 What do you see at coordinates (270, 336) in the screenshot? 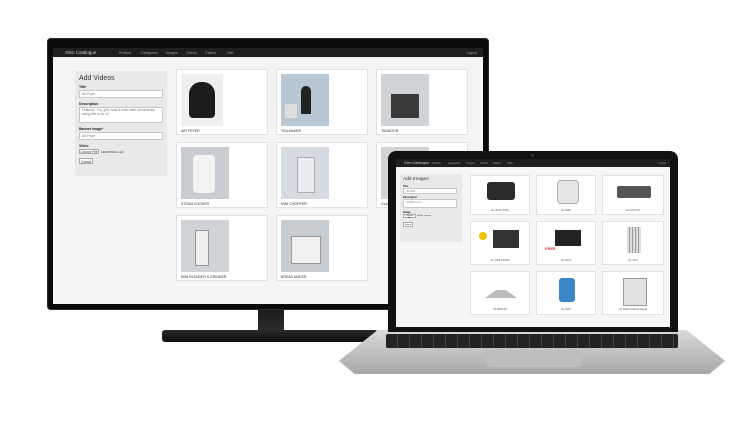
I see `monitor-stand-base` at bounding box center [270, 336].